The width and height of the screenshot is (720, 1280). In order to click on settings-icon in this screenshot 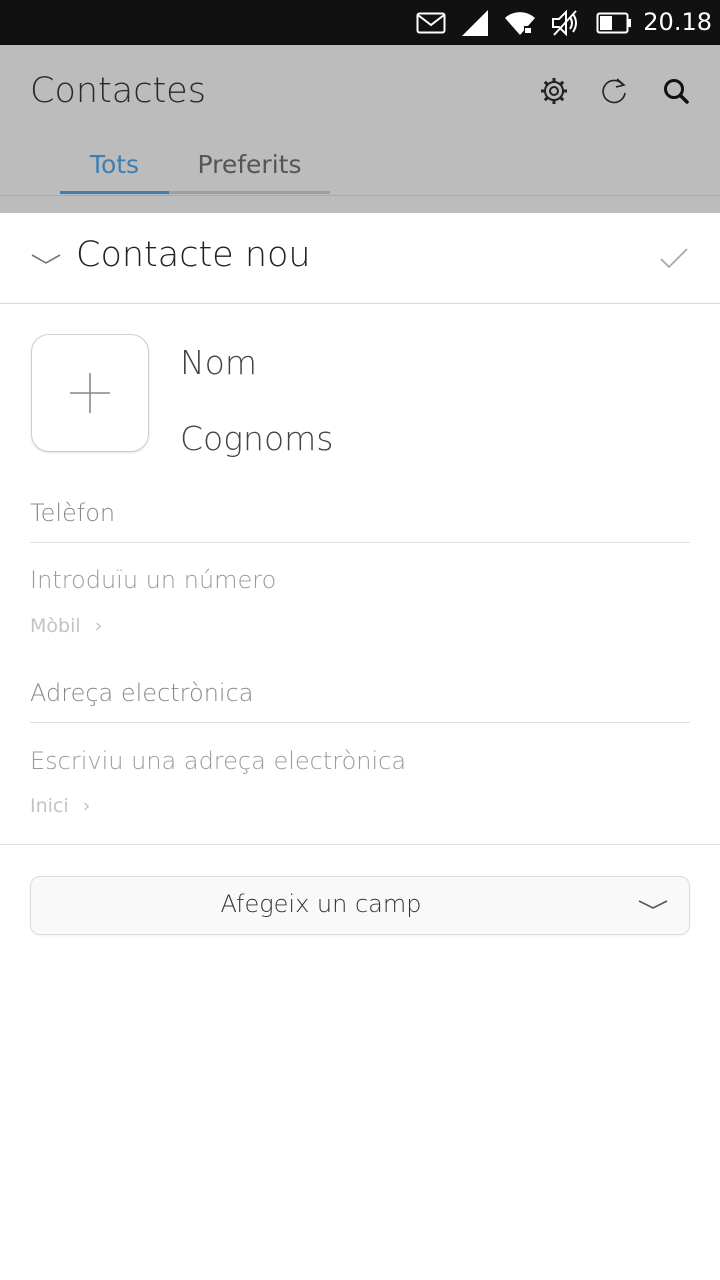, I will do `click(554, 93)`.